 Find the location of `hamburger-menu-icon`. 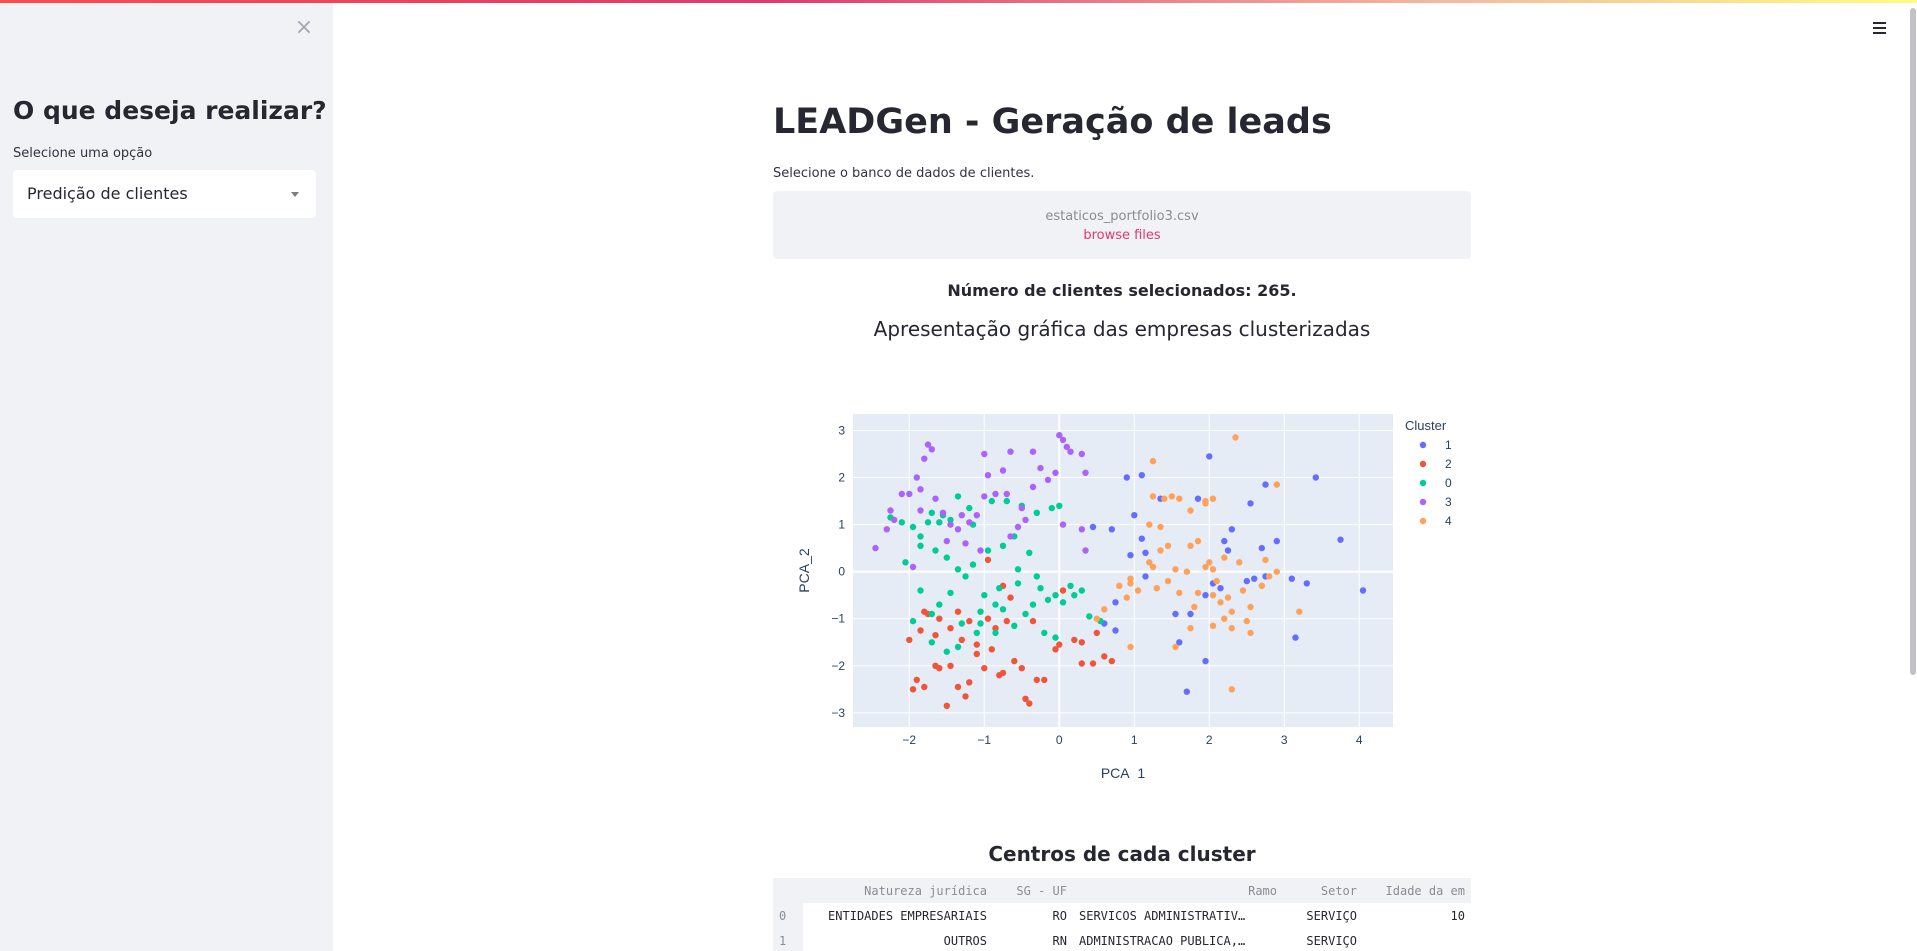

hamburger-menu-icon is located at coordinates (1880, 28).